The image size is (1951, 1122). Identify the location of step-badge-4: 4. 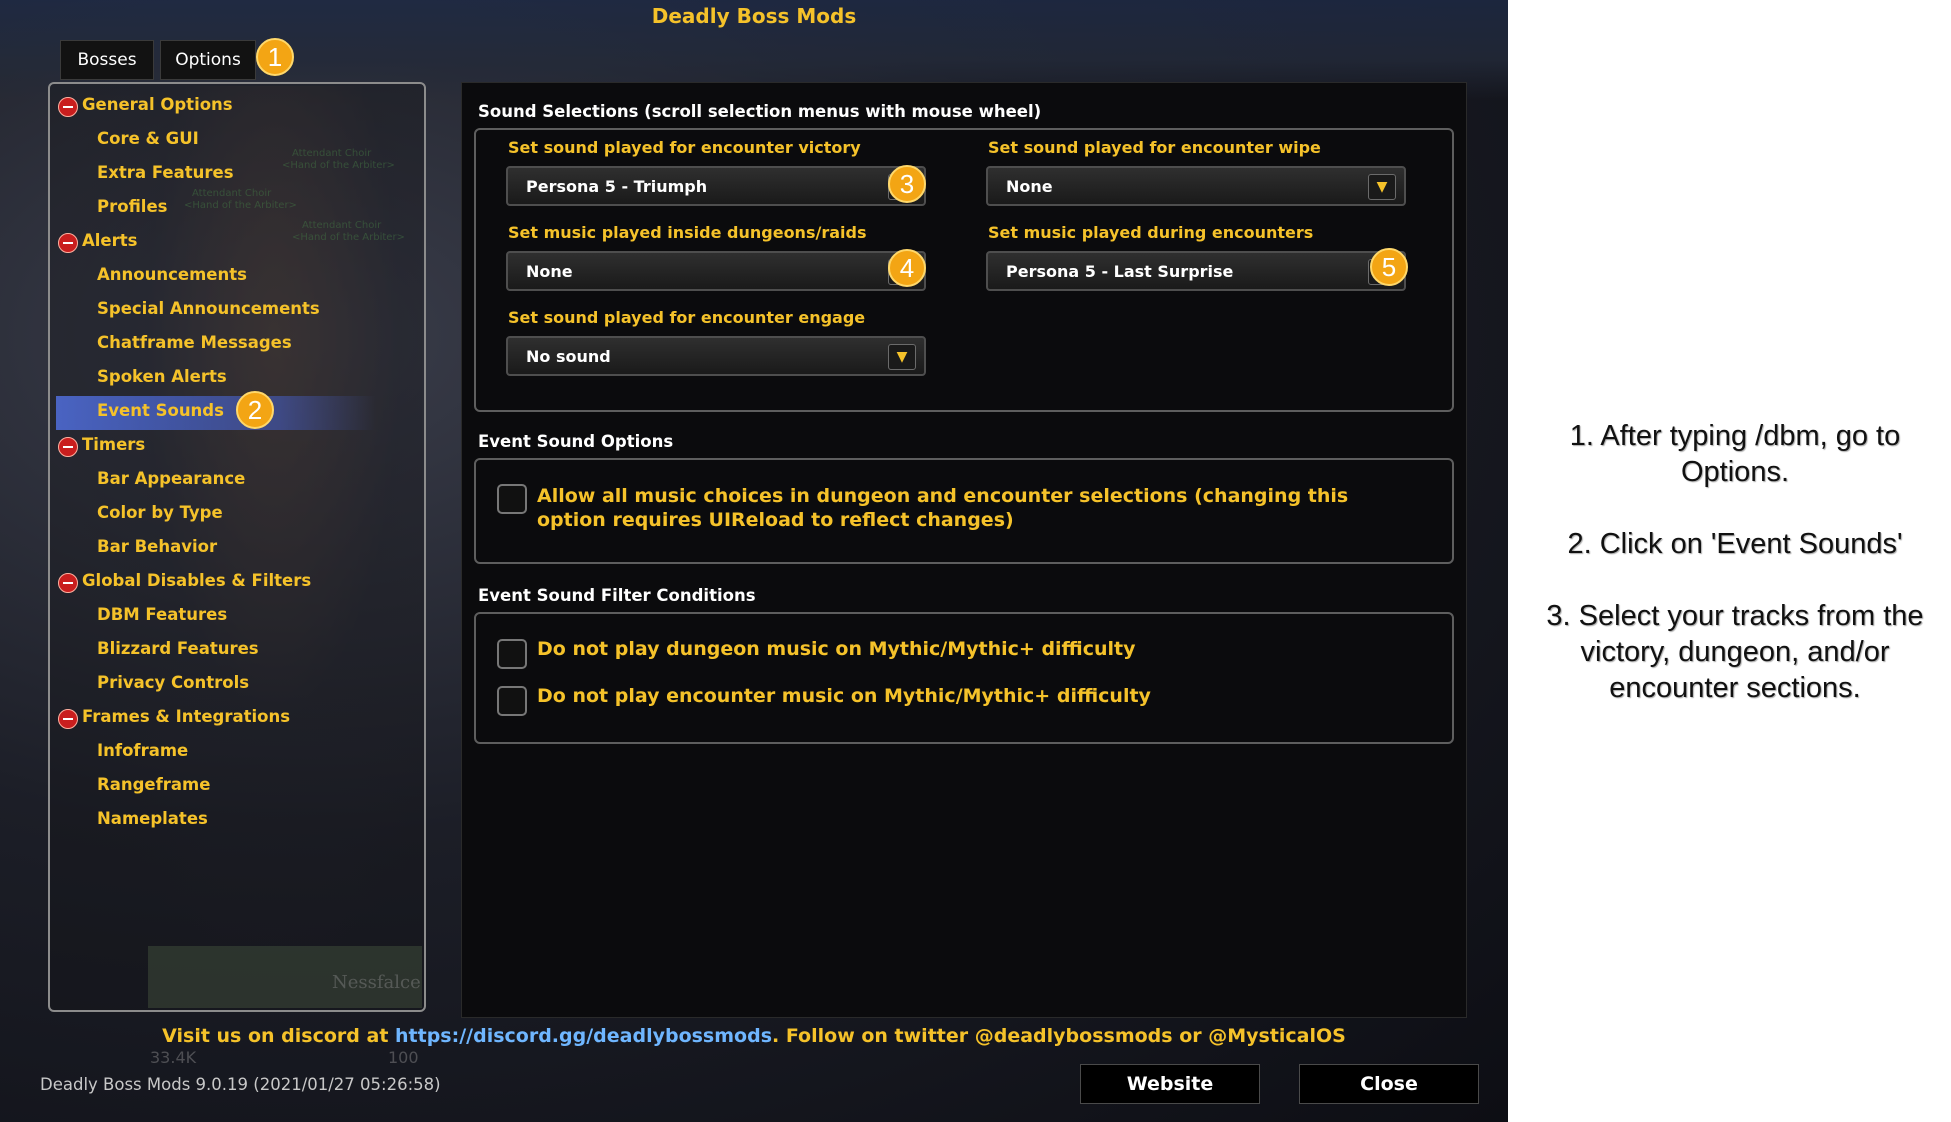
(907, 268).